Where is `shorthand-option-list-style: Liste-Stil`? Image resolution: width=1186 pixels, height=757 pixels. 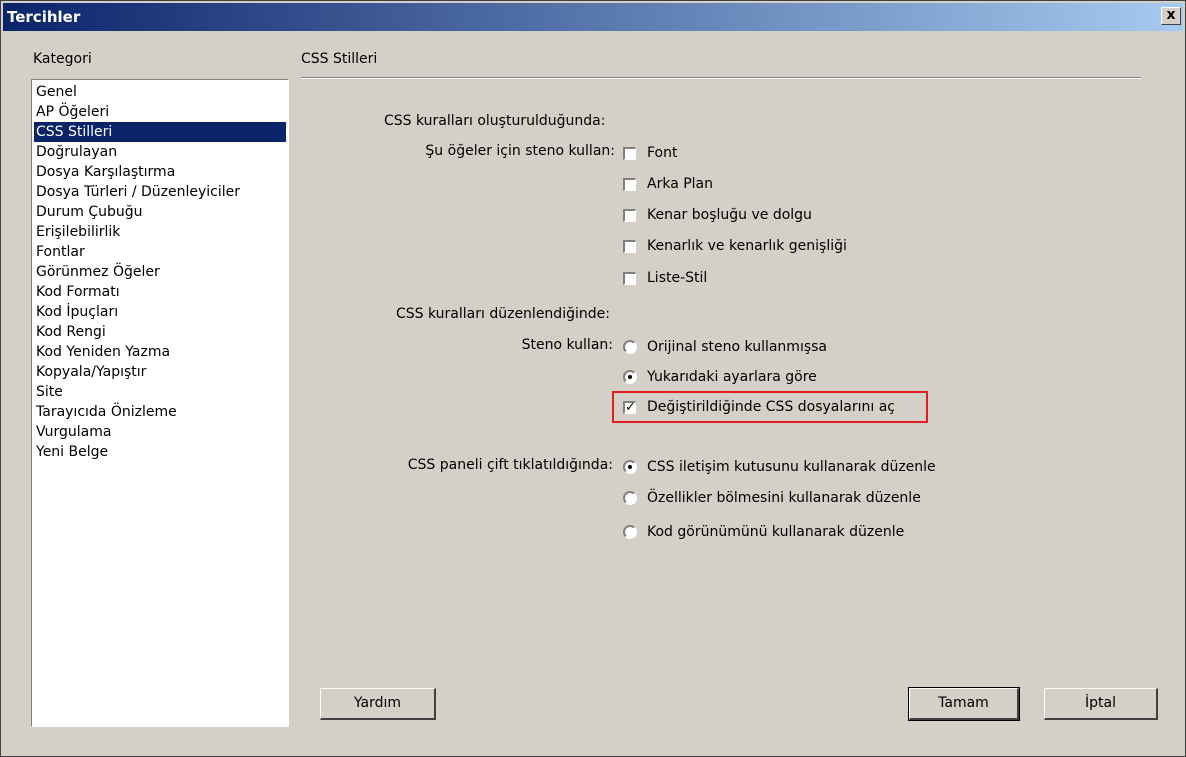
shorthand-option-list-style: Liste-Stil is located at coordinates (665, 278).